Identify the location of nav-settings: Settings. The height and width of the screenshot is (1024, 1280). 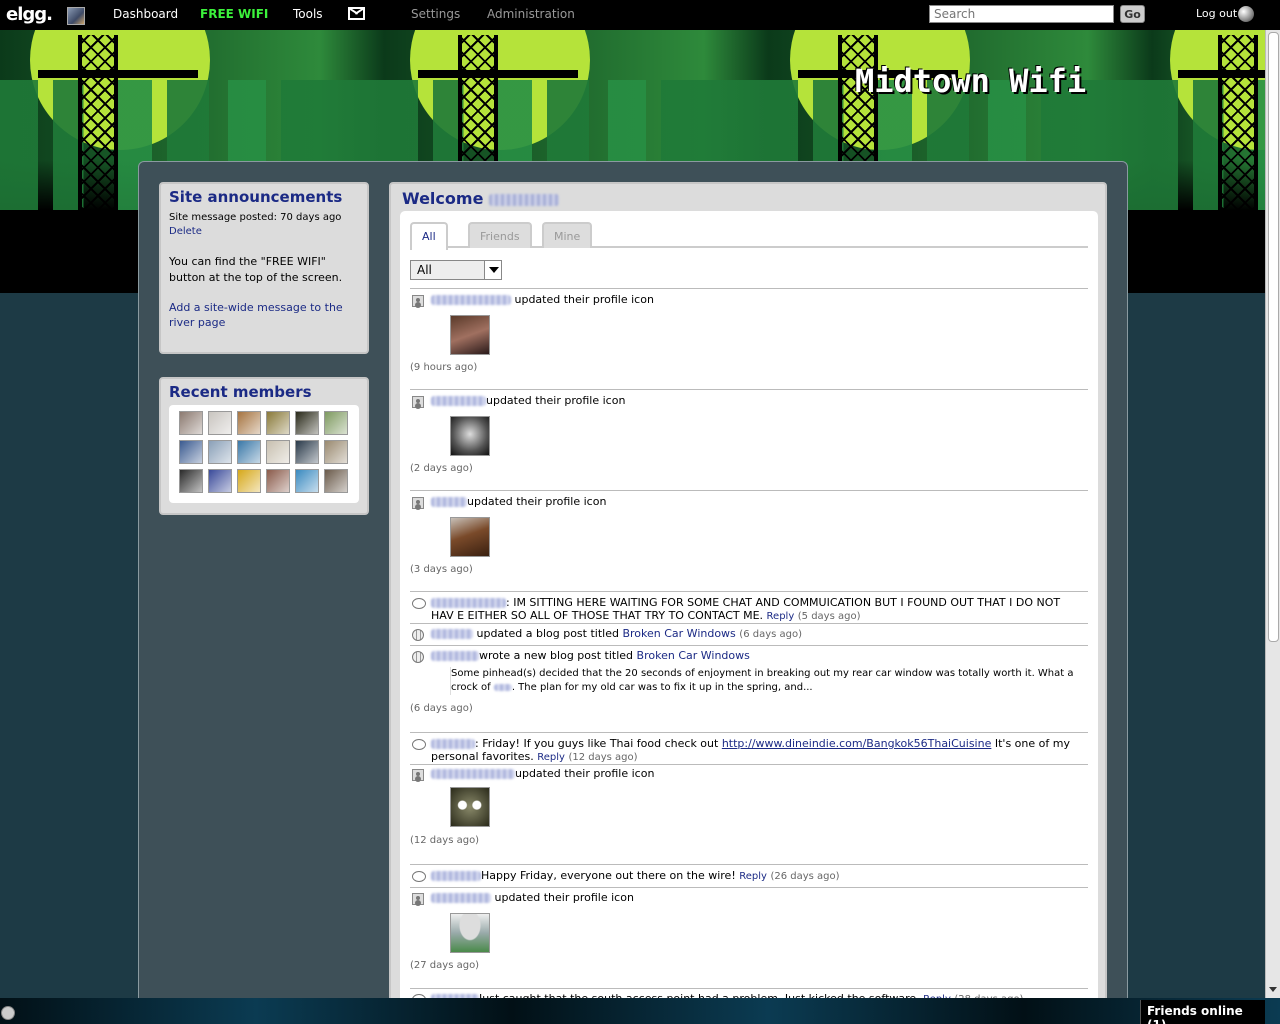
(435, 14).